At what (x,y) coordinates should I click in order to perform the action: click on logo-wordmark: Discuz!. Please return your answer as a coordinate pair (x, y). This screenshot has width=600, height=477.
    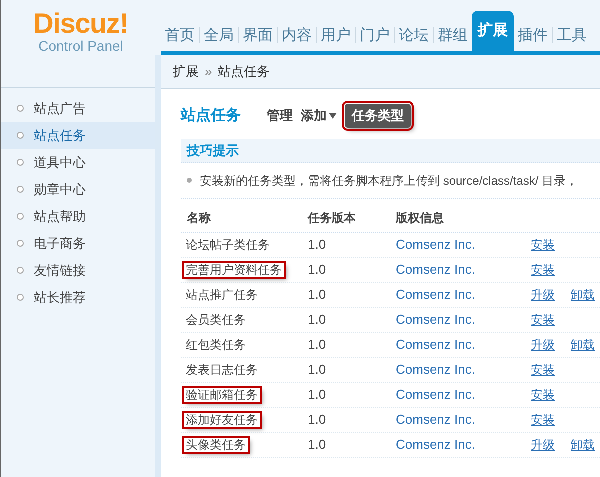
    Looking at the image, I should click on (81, 24).